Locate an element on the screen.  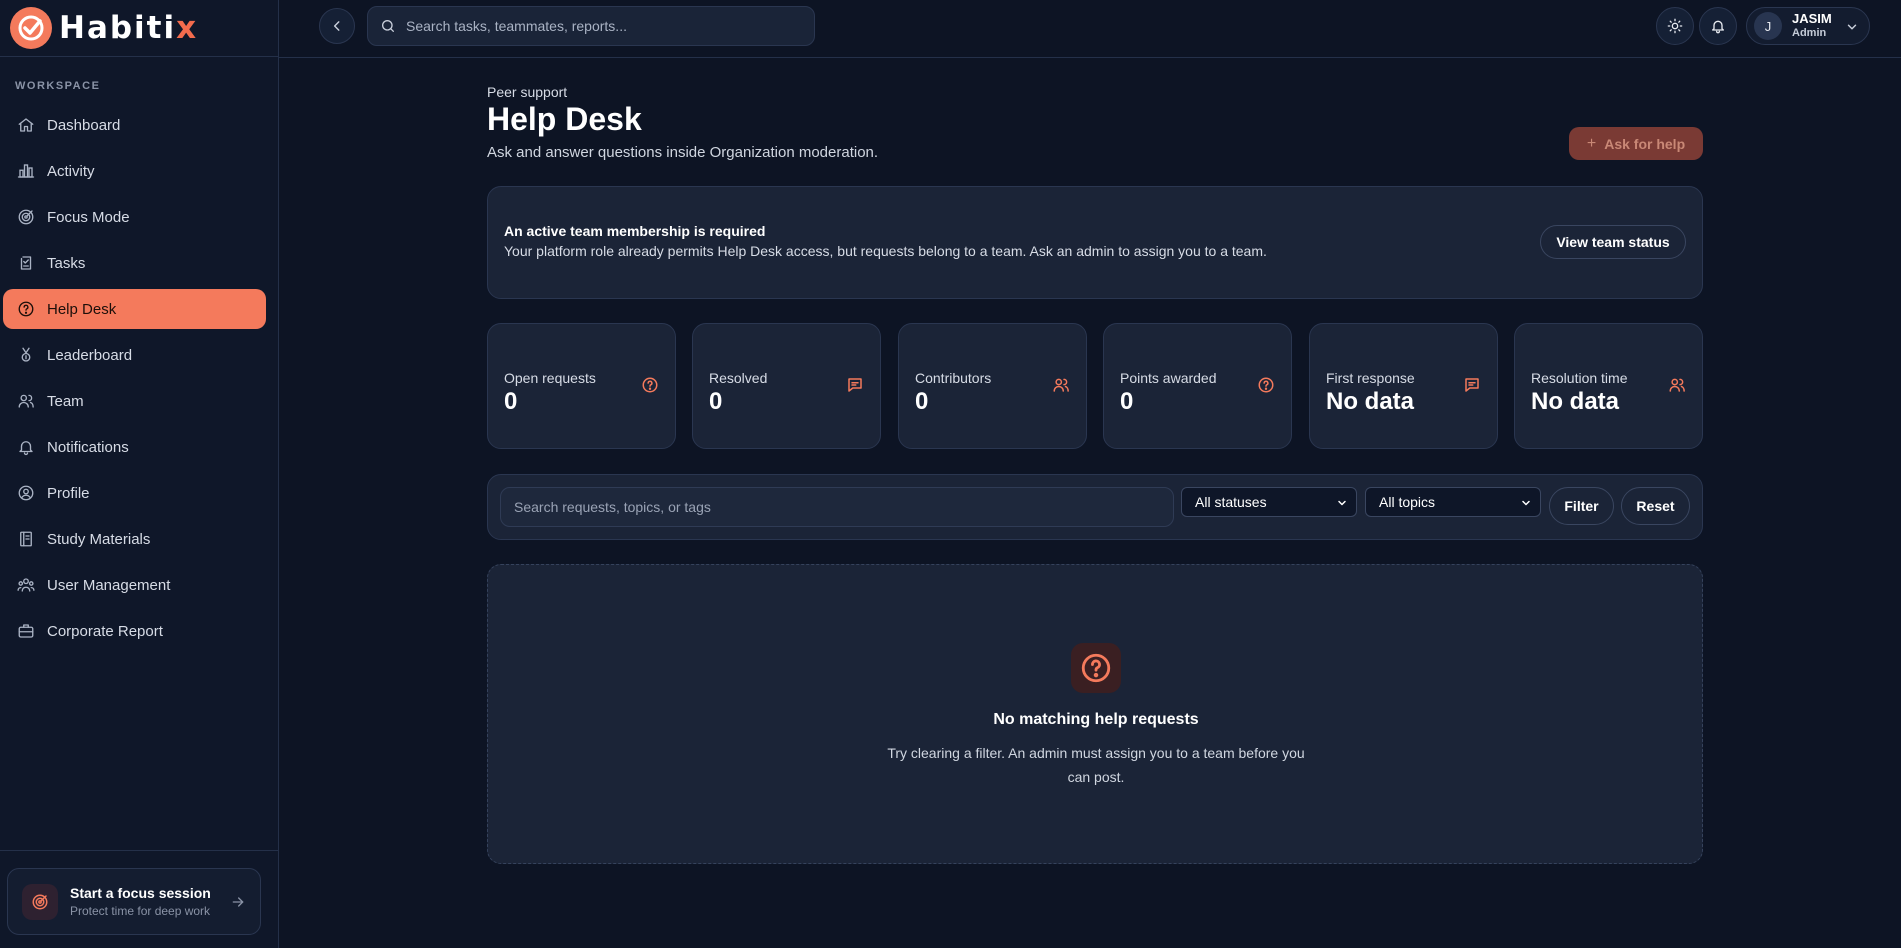
sidebar-item-label: Notifications is located at coordinates (88, 447).